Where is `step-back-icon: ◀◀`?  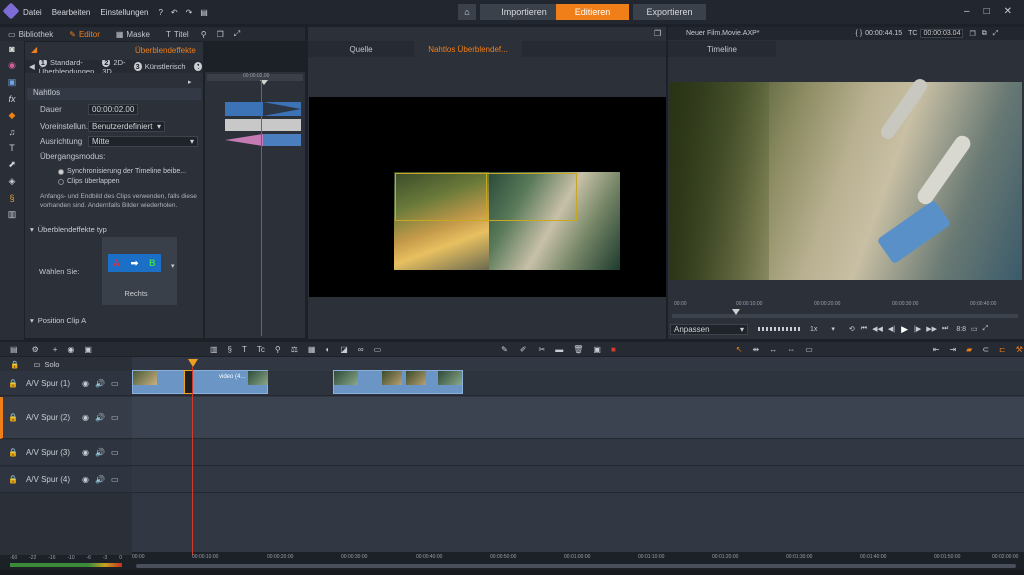
step-back-icon: ◀◀ is located at coordinates (877, 329).